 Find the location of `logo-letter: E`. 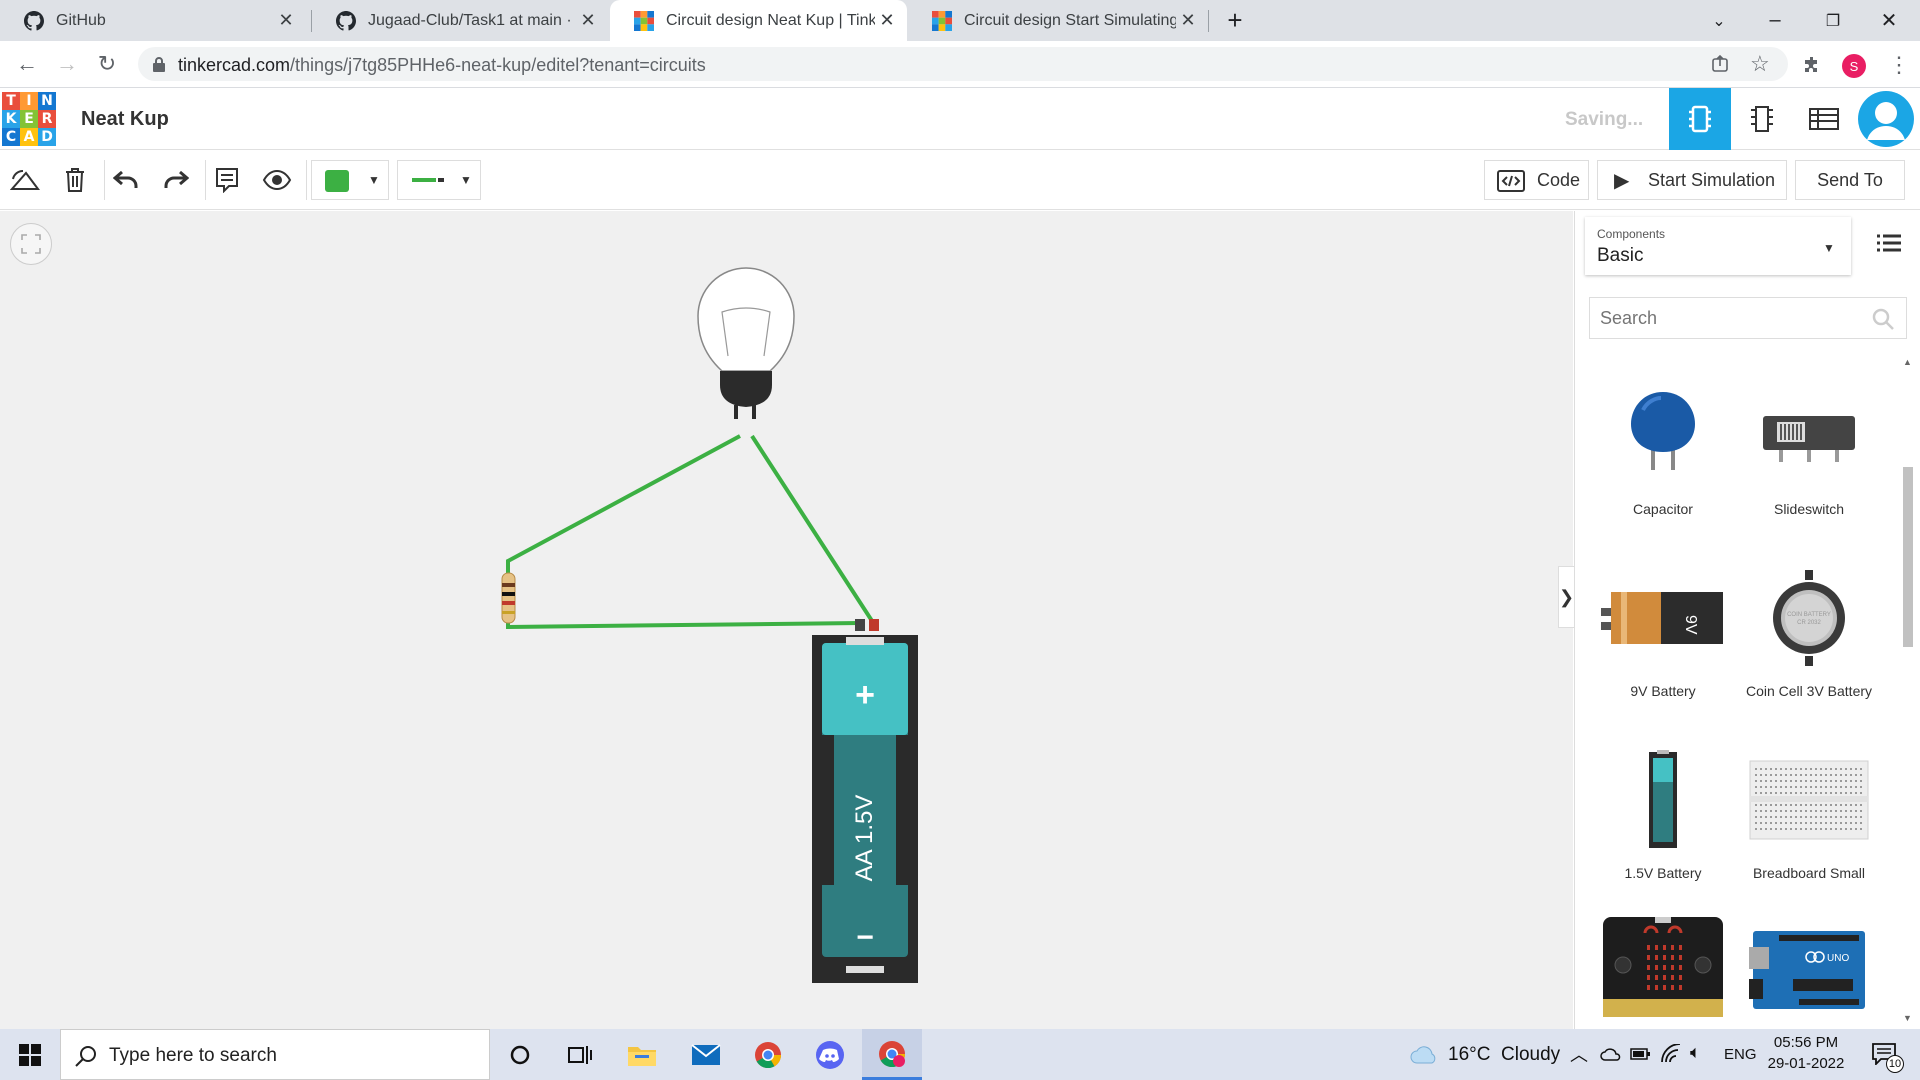

logo-letter: E is located at coordinates (29, 119).